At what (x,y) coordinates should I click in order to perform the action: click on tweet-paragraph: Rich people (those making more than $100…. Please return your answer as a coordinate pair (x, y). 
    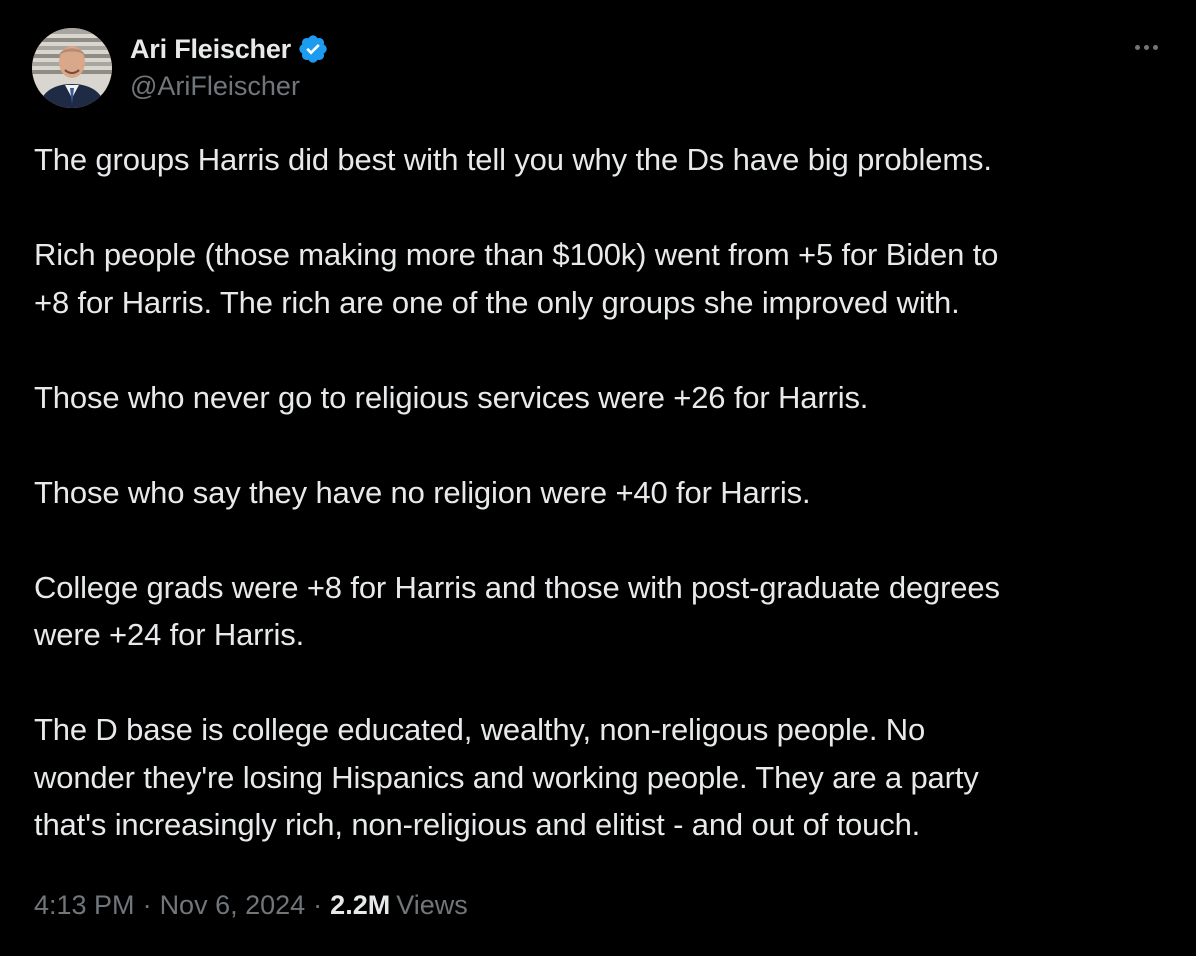
    Looking at the image, I should click on (599, 278).